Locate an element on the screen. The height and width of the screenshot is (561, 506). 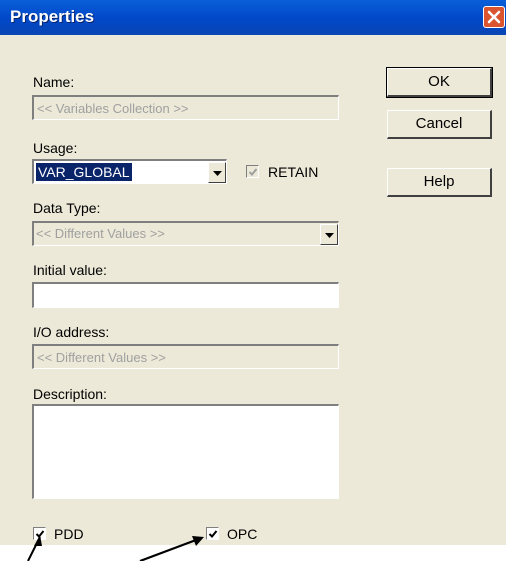
close-icon is located at coordinates (494, 17).